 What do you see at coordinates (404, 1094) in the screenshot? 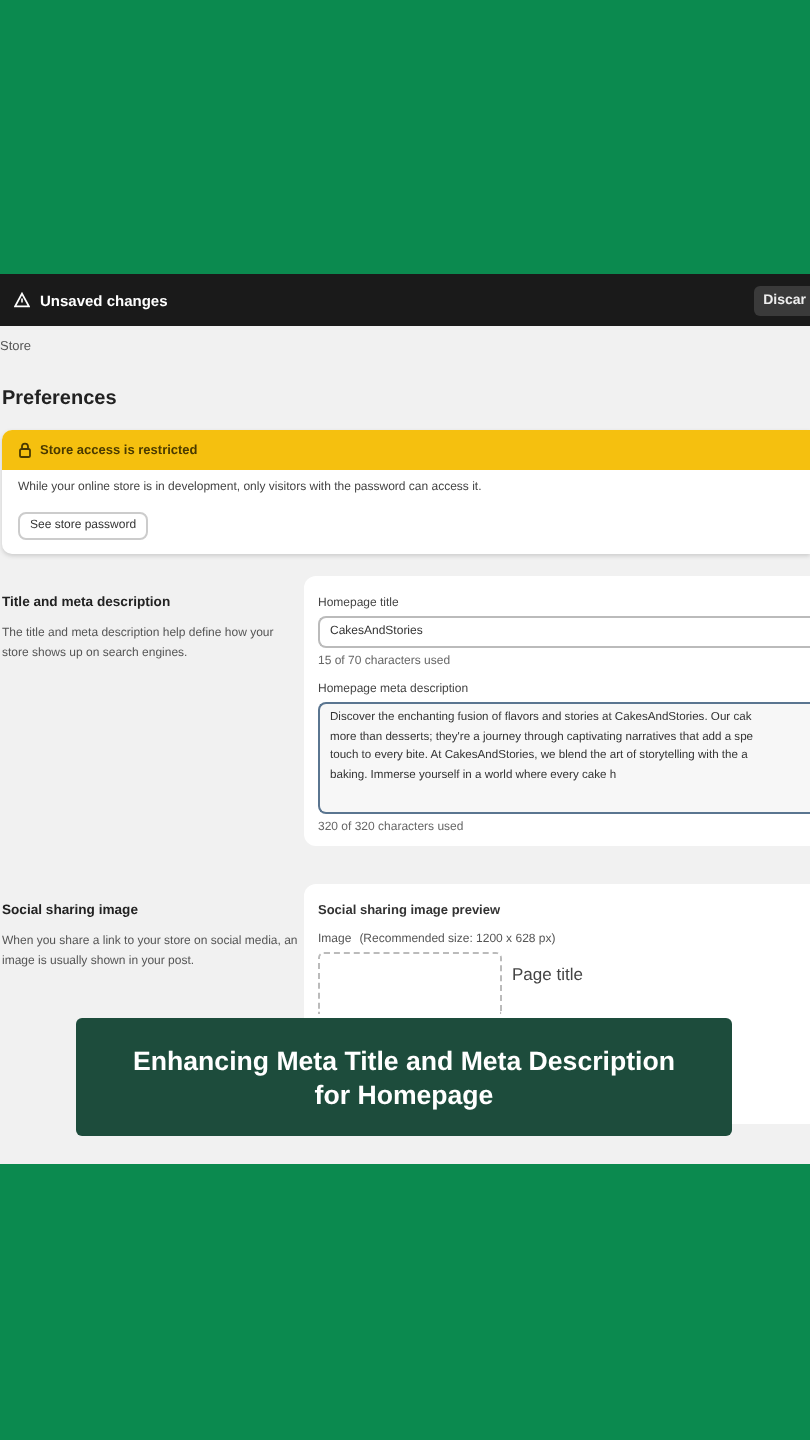
I see `caption-line: for Homepage` at bounding box center [404, 1094].